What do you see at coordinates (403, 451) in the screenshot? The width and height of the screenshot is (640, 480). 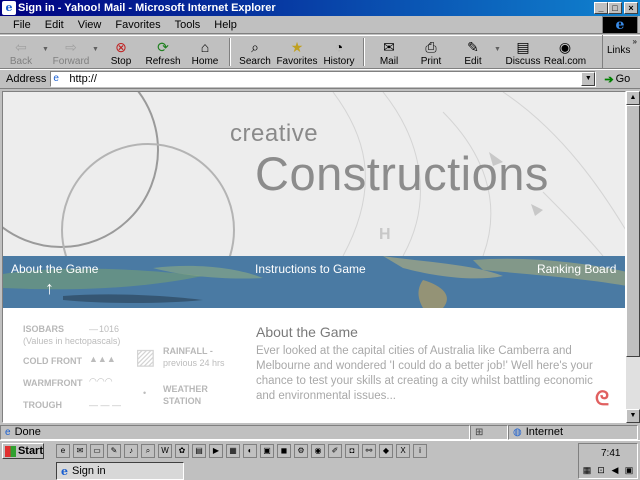 I see `xl-launch-icon: X` at bounding box center [403, 451].